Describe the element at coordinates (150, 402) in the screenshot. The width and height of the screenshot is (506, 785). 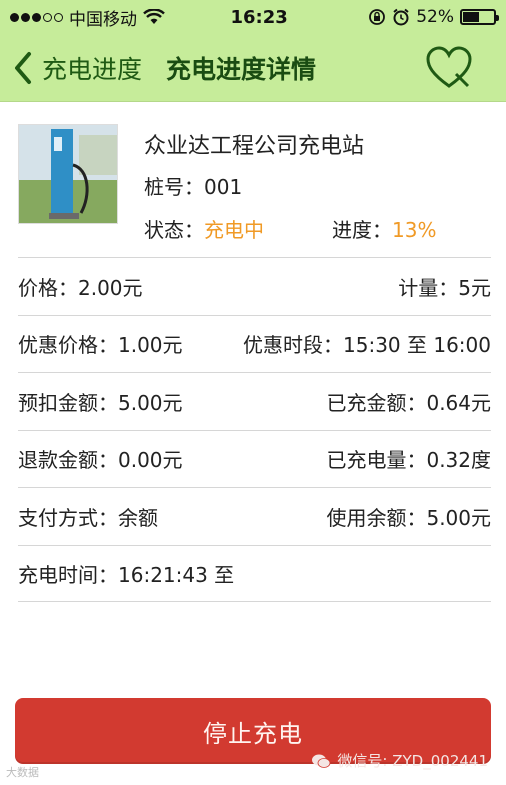
I see `prepaid-value: 5.00元` at that location.